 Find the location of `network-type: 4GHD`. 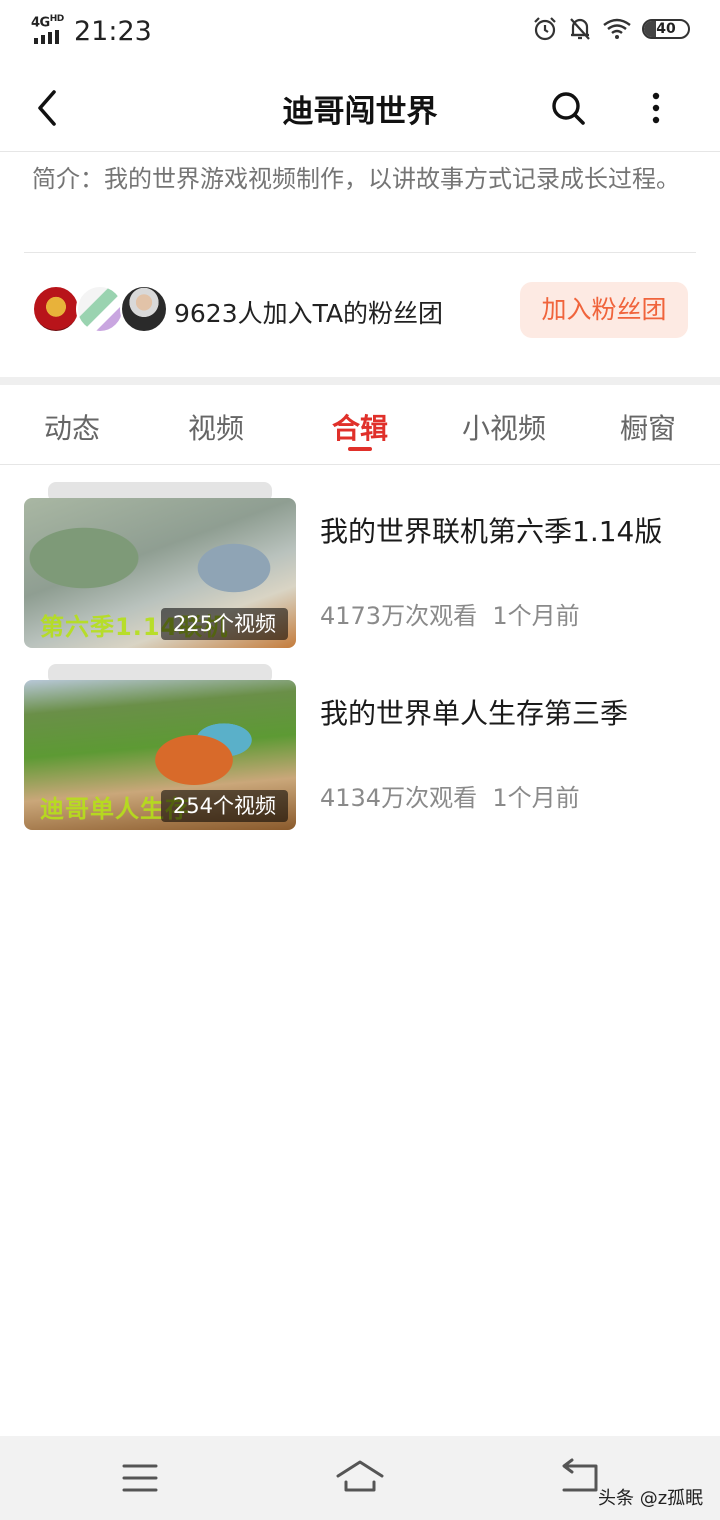

network-type: 4GHD is located at coordinates (47, 22).